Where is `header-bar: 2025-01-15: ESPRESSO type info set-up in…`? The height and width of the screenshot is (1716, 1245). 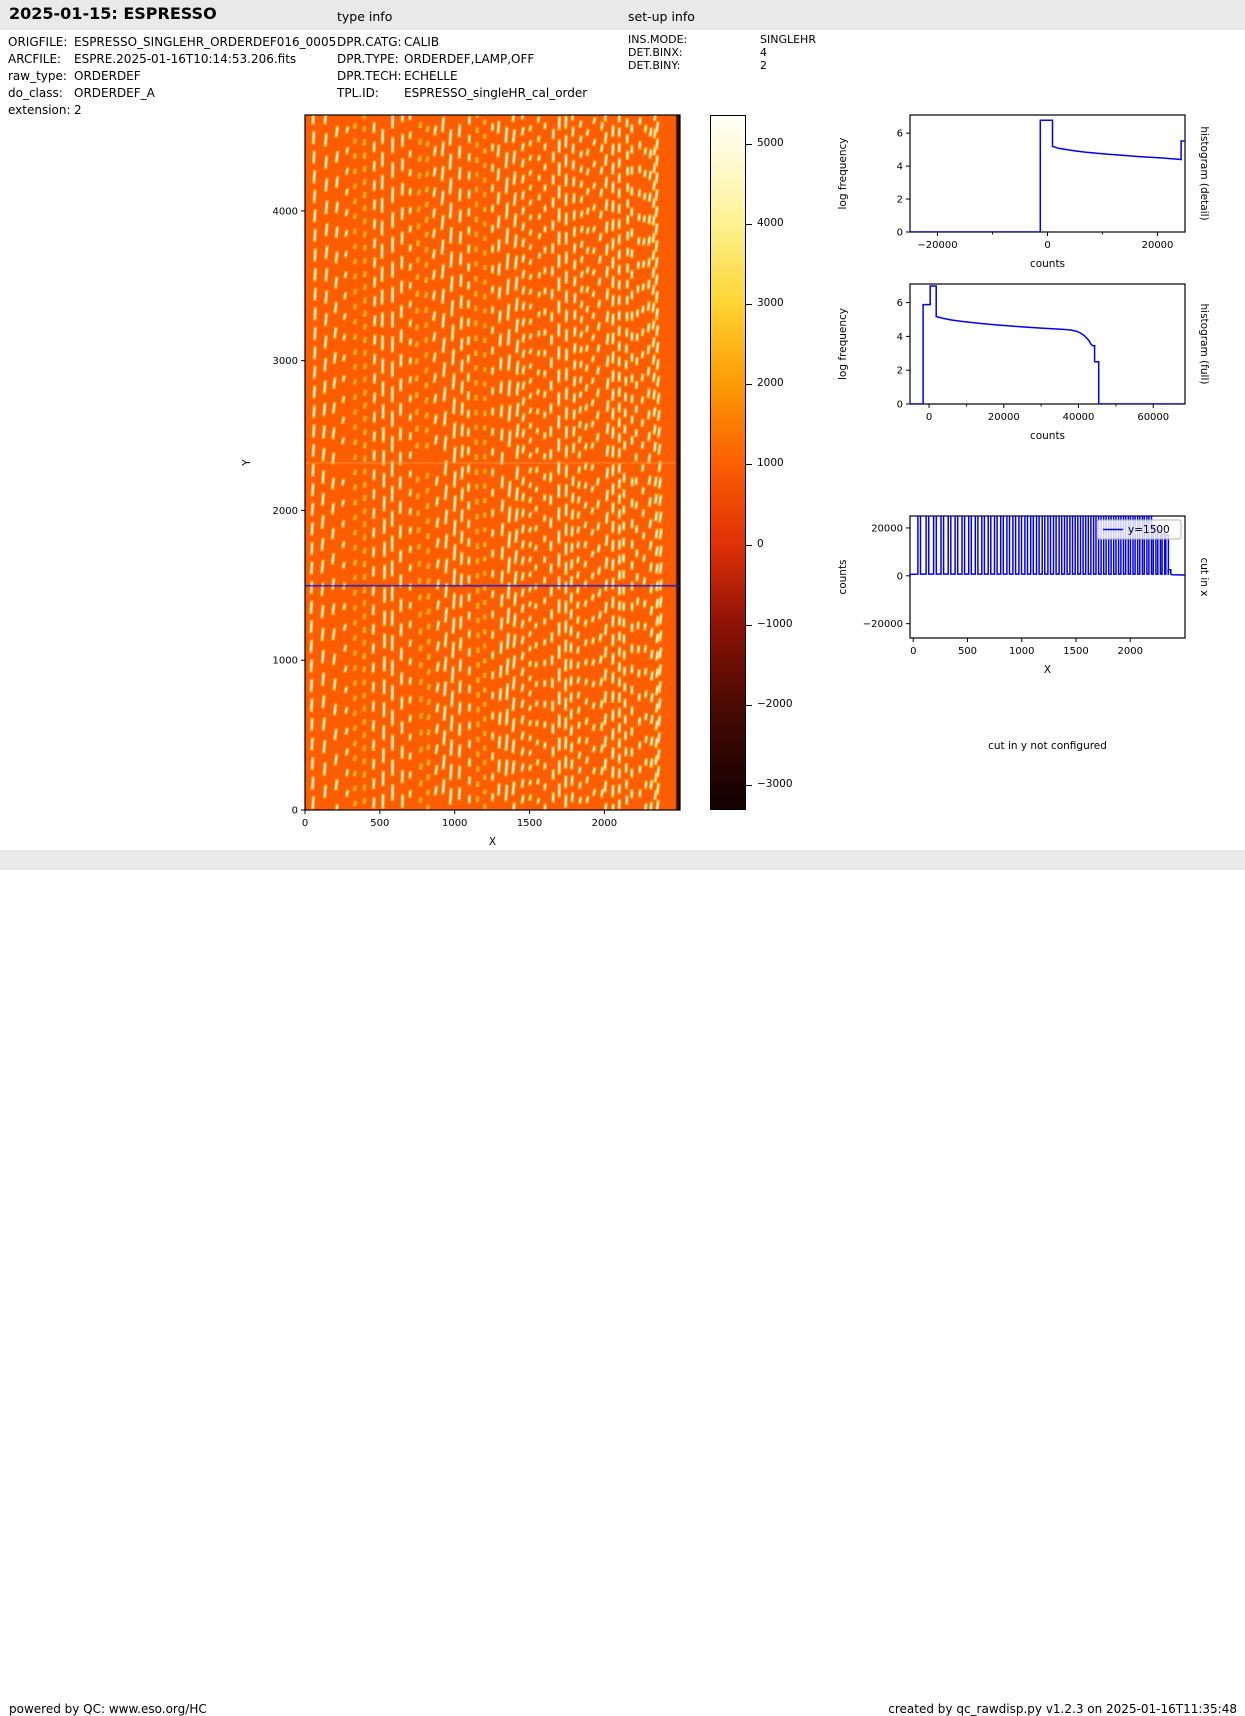 header-bar: 2025-01-15: ESPRESSO type info set-up in… is located at coordinates (622, 15).